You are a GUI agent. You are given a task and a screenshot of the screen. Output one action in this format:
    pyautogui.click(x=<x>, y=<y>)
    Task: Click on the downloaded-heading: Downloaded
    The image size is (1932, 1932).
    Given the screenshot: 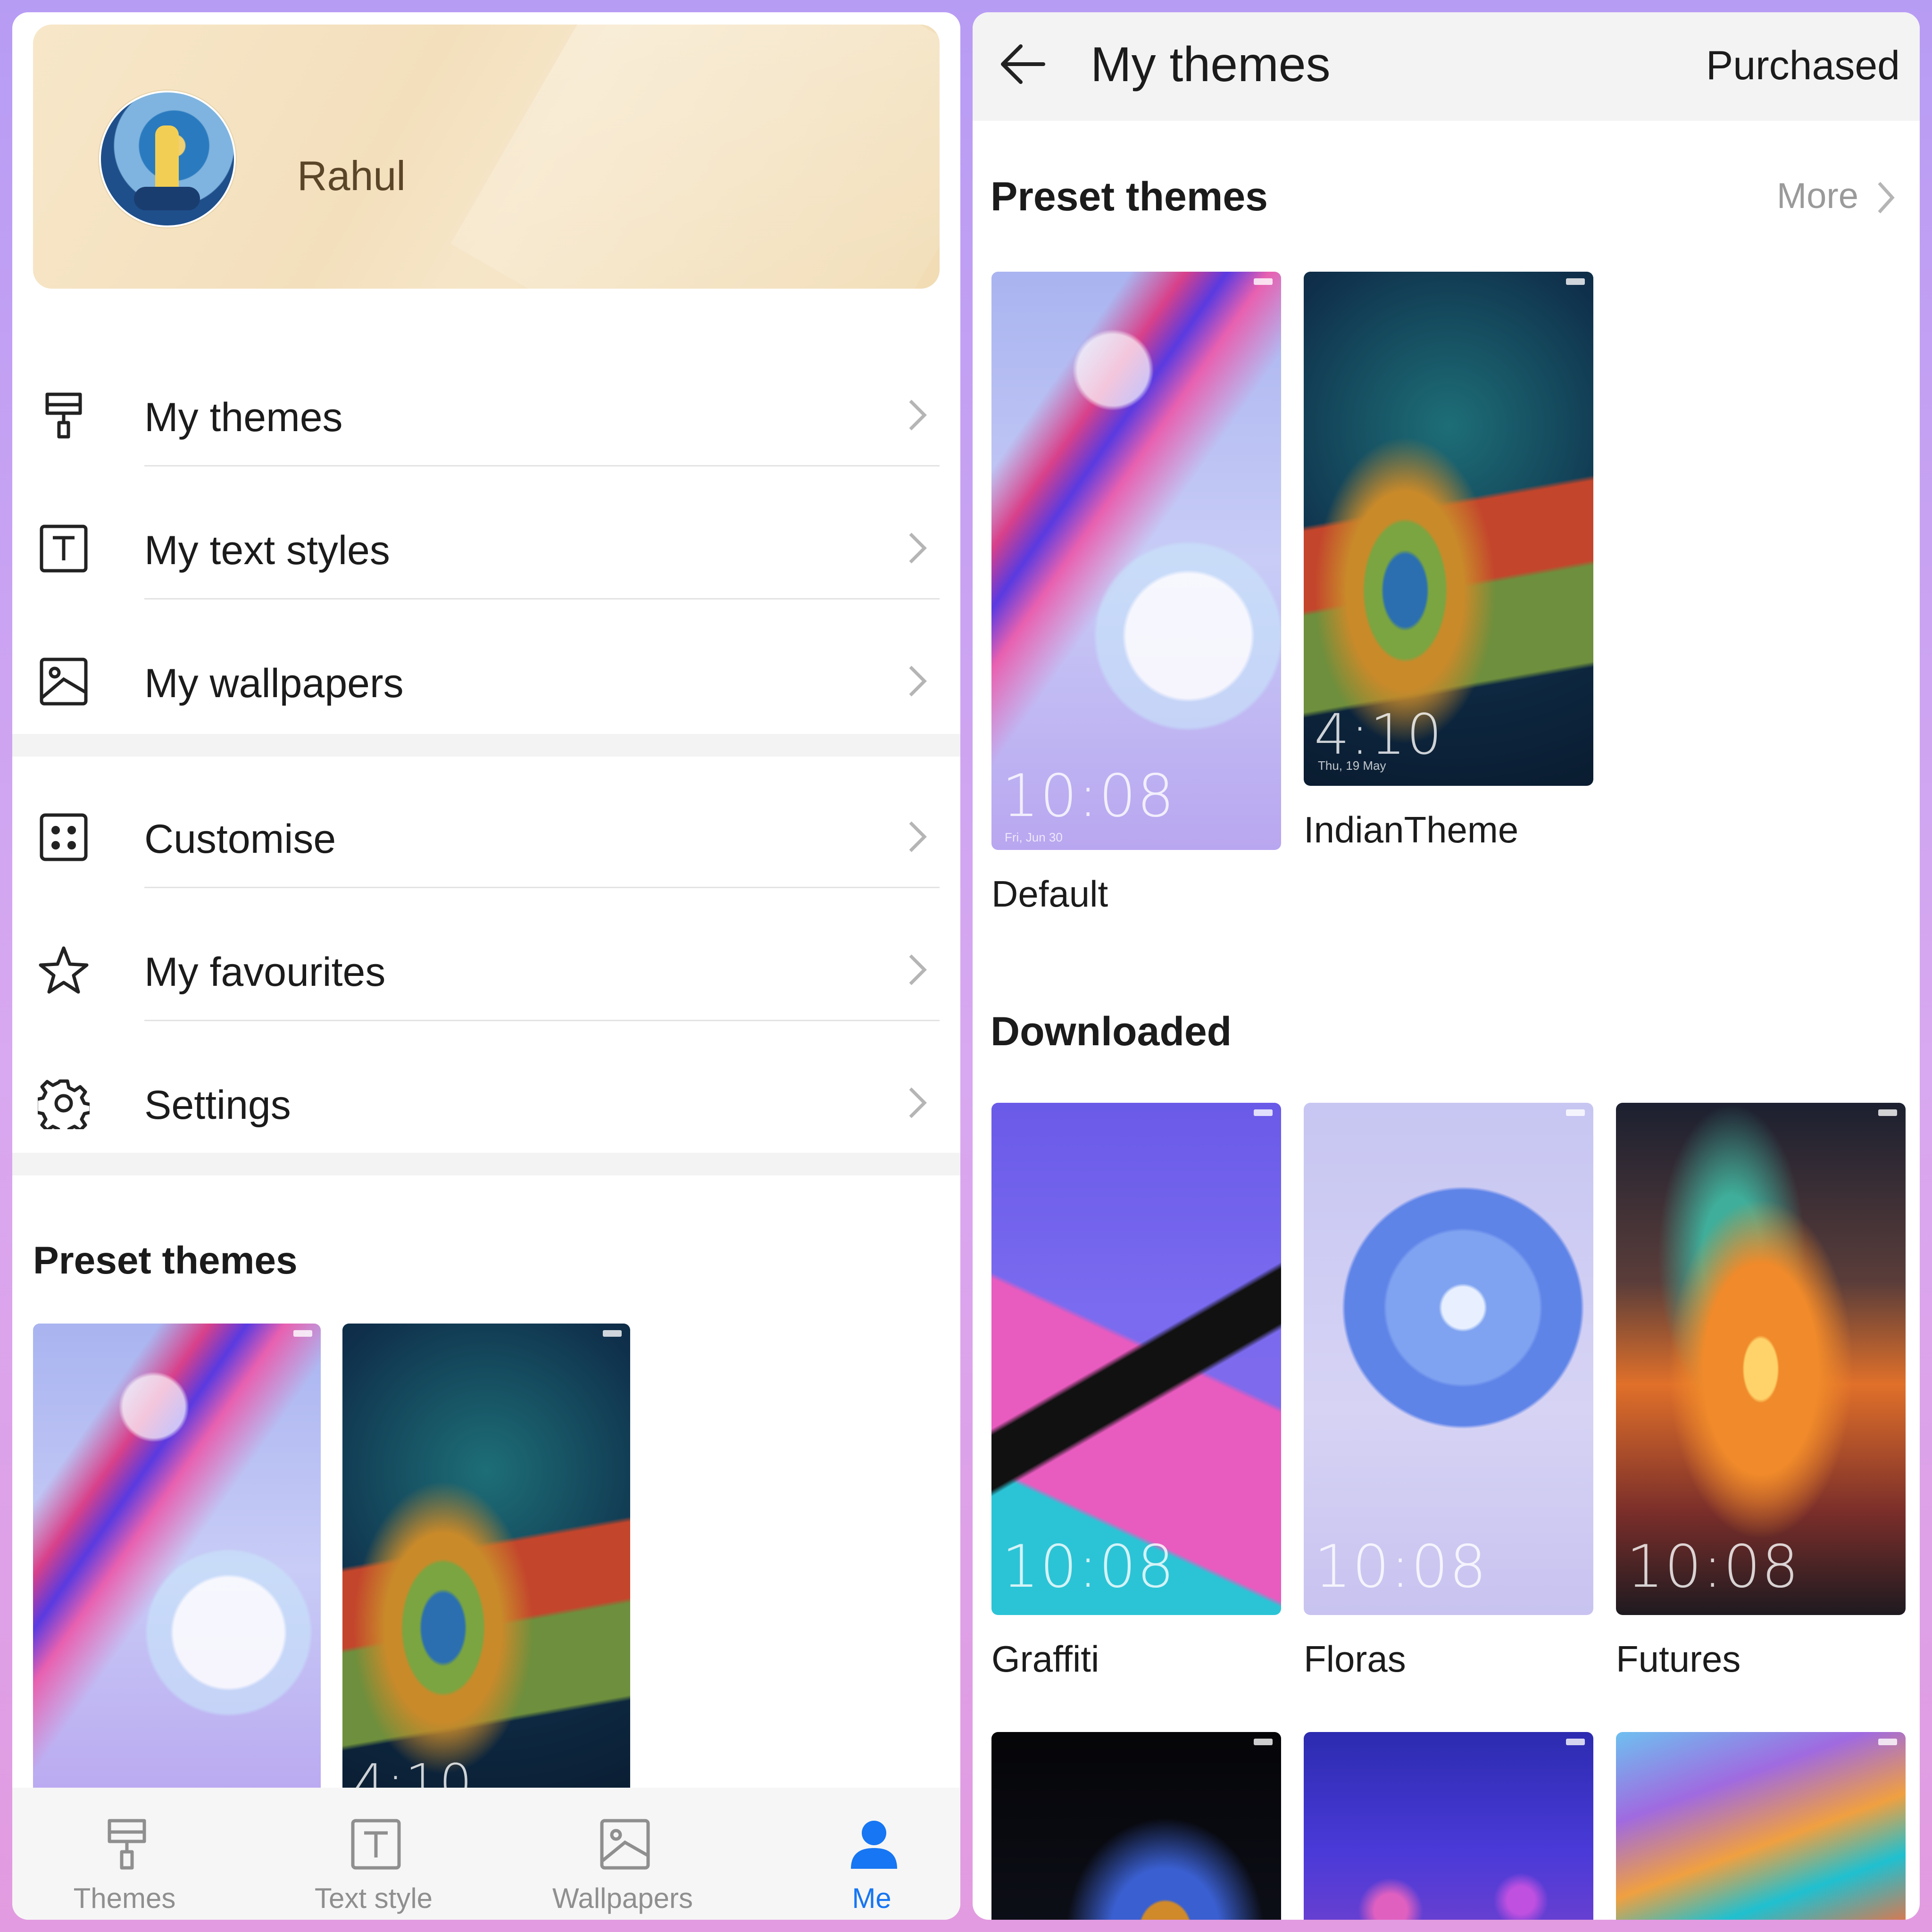 What is the action you would take?
    pyautogui.click(x=1111, y=1032)
    